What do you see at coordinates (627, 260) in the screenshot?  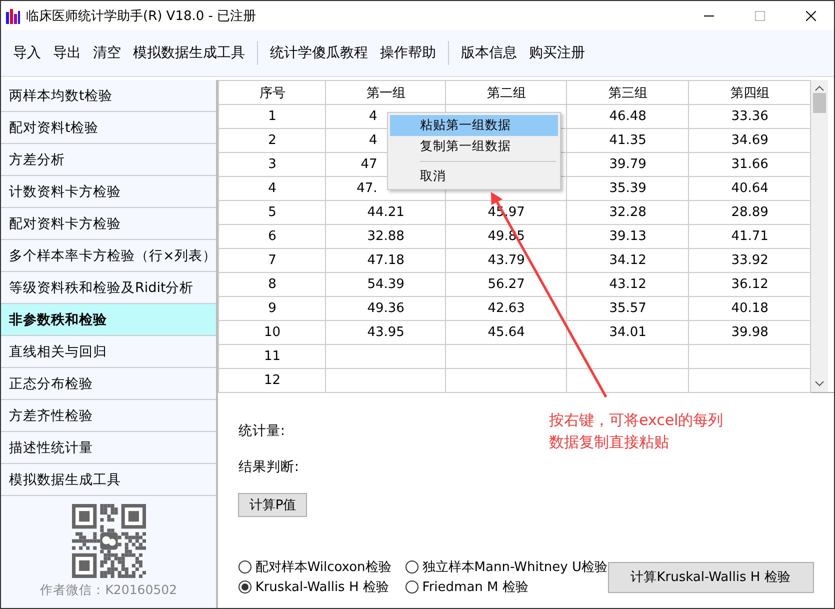 I see `table-cell: 34.12` at bounding box center [627, 260].